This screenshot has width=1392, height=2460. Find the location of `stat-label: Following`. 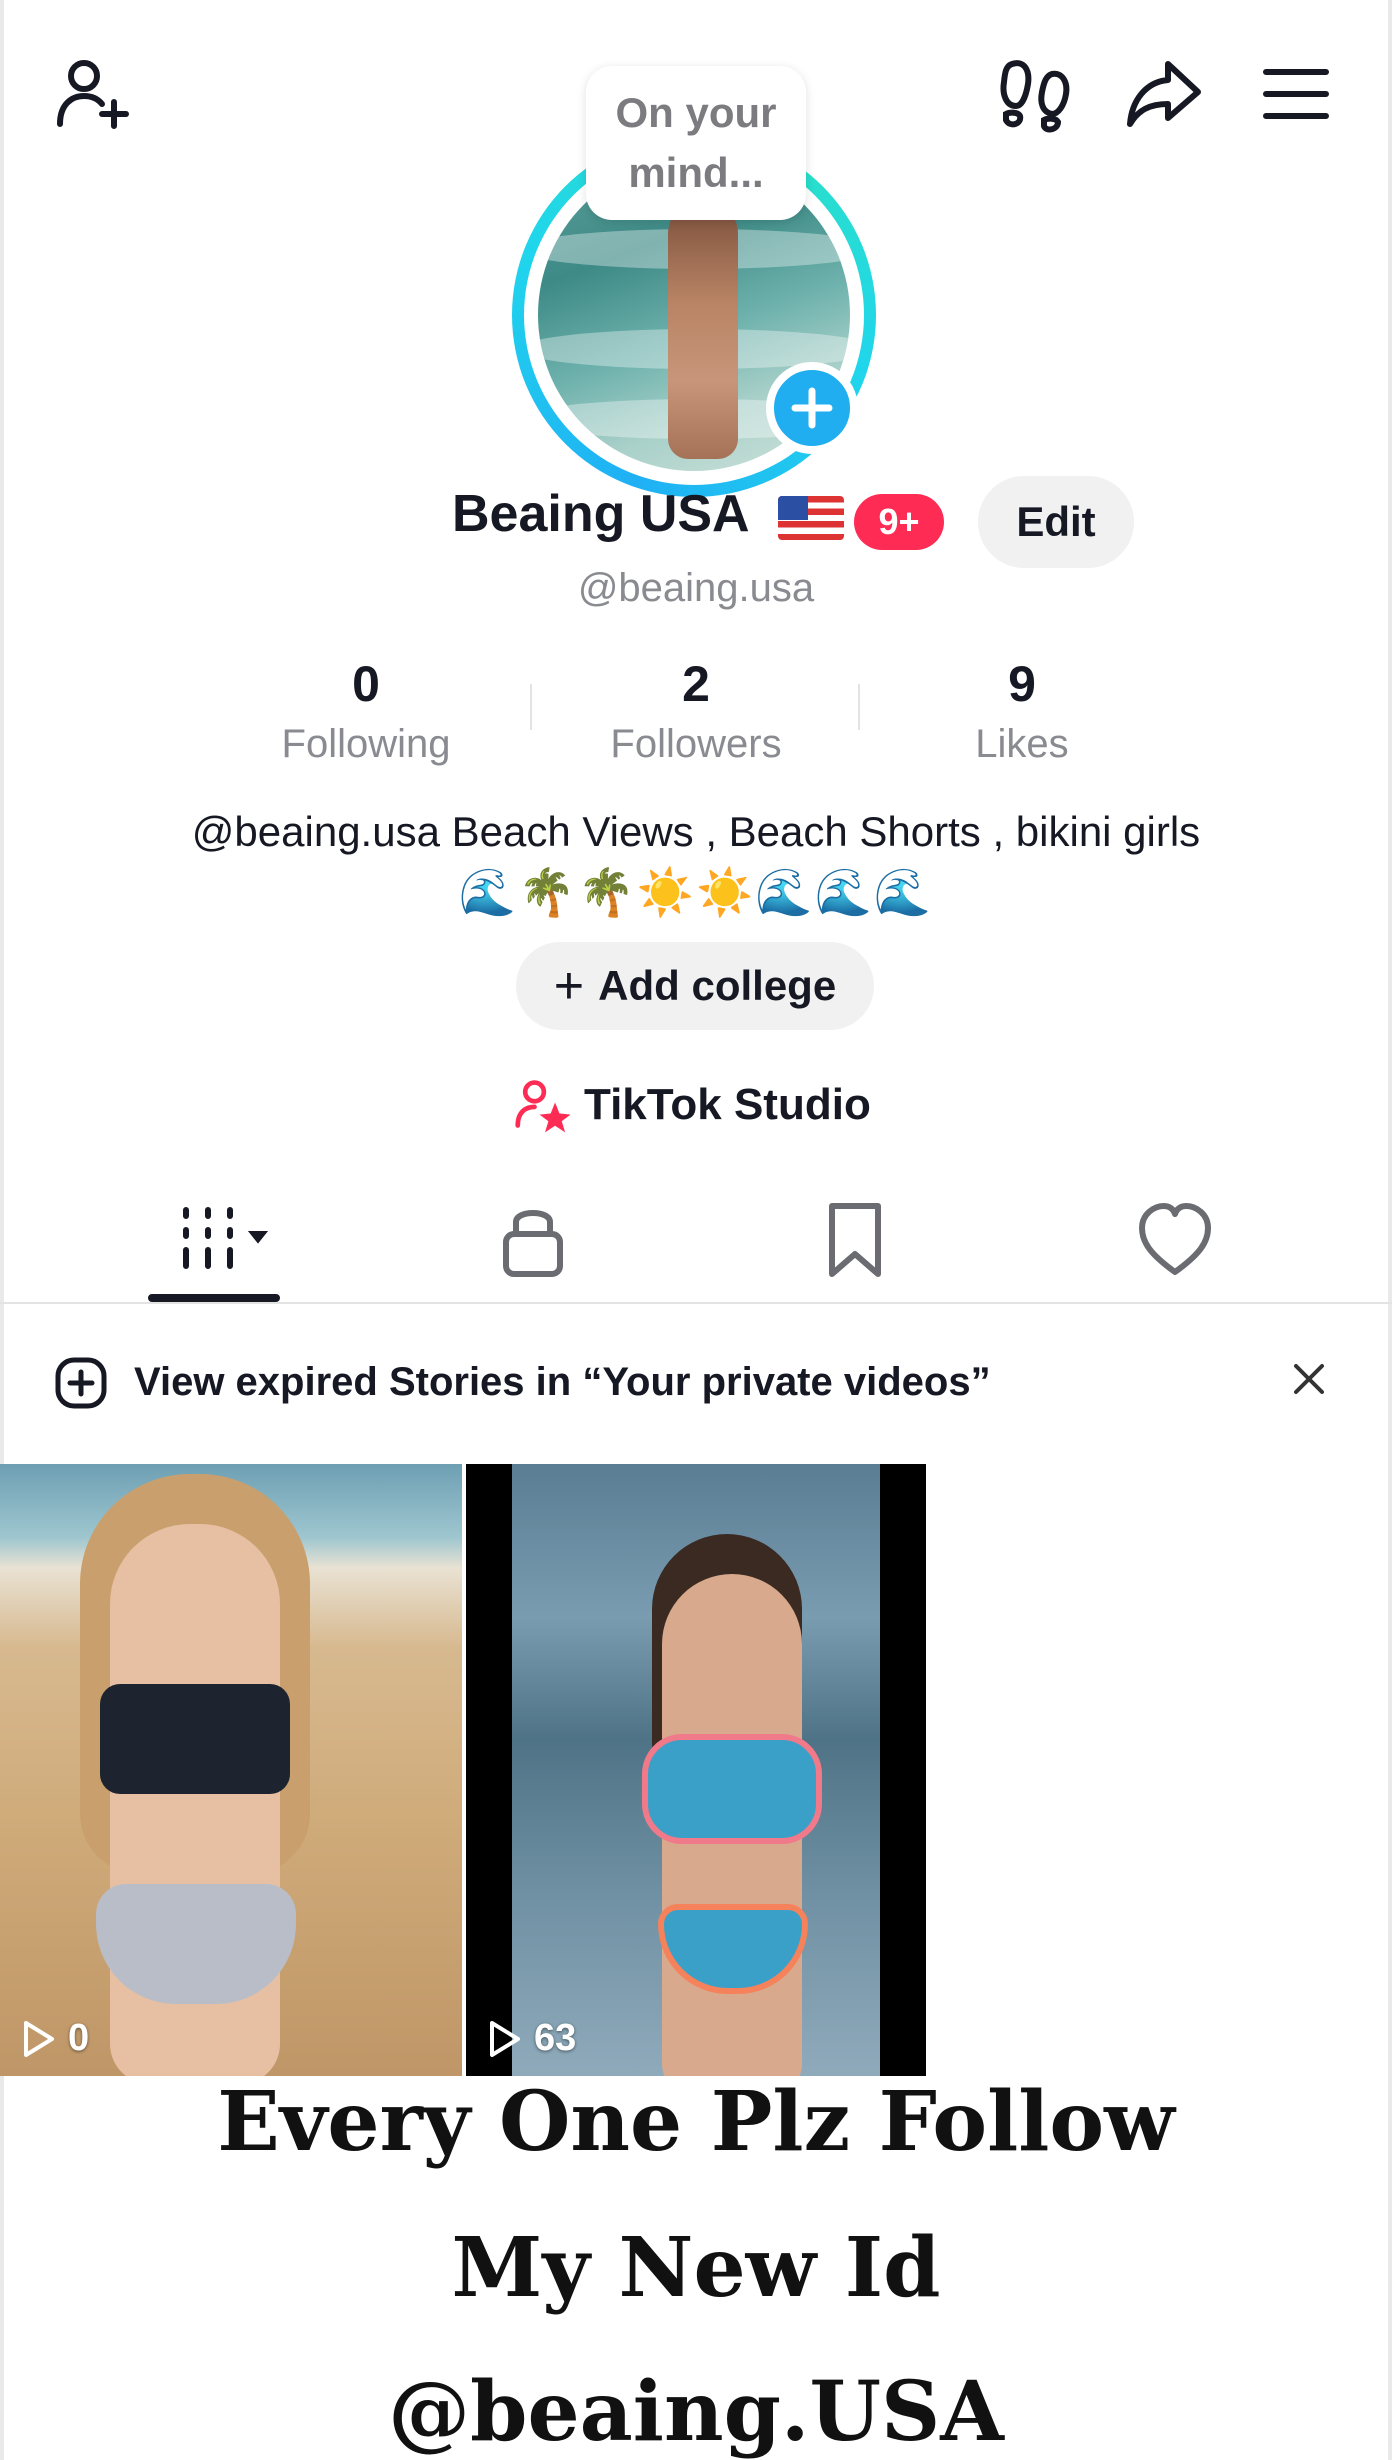

stat-label: Following is located at coordinates (366, 744).